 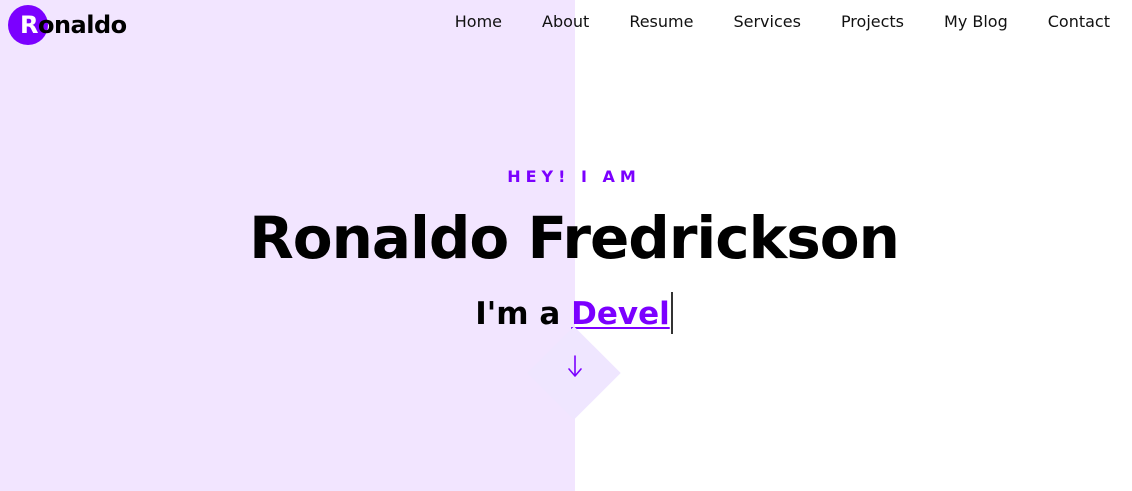 I want to click on tagline-prefix: I'm a, so click(x=523, y=314).